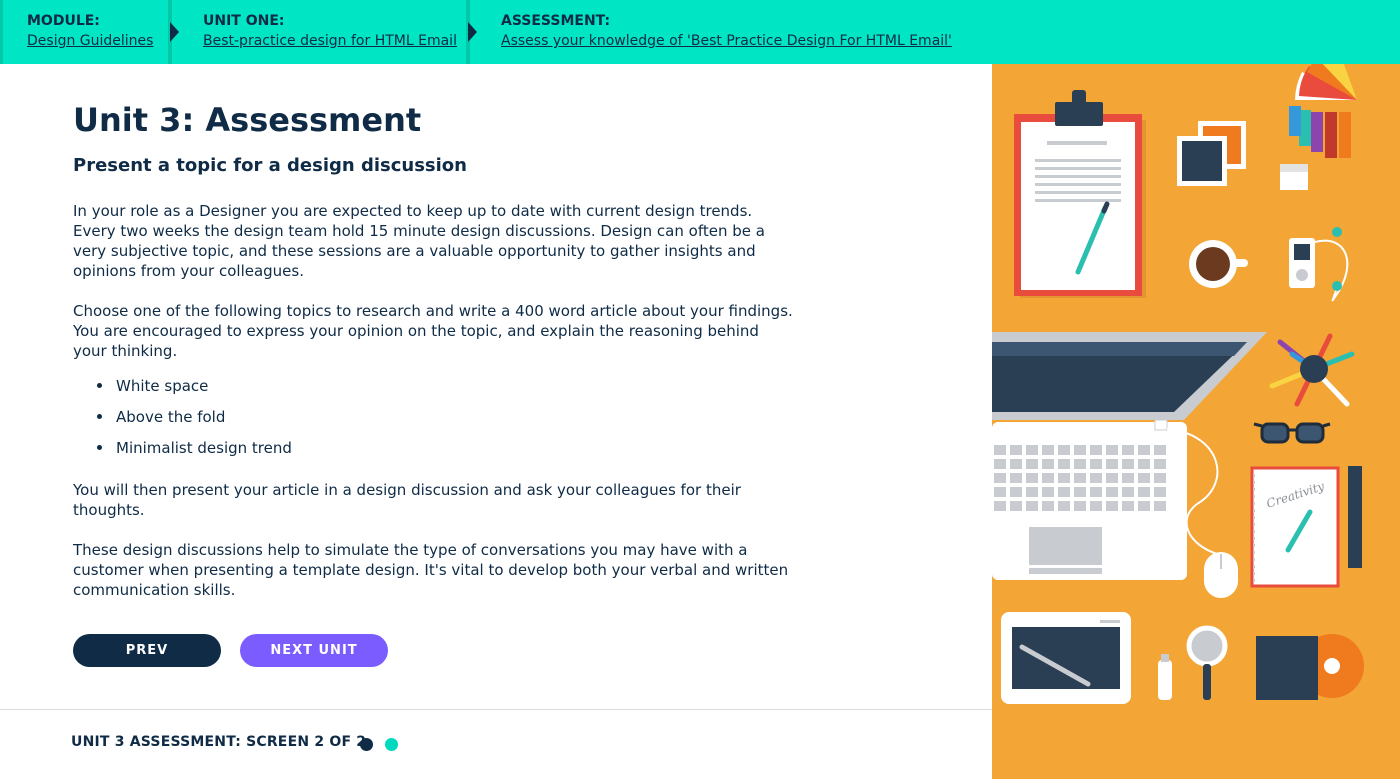 This screenshot has height=779, width=1400. I want to click on breadcrumb-module-link: Design Guidelines, so click(90, 41).